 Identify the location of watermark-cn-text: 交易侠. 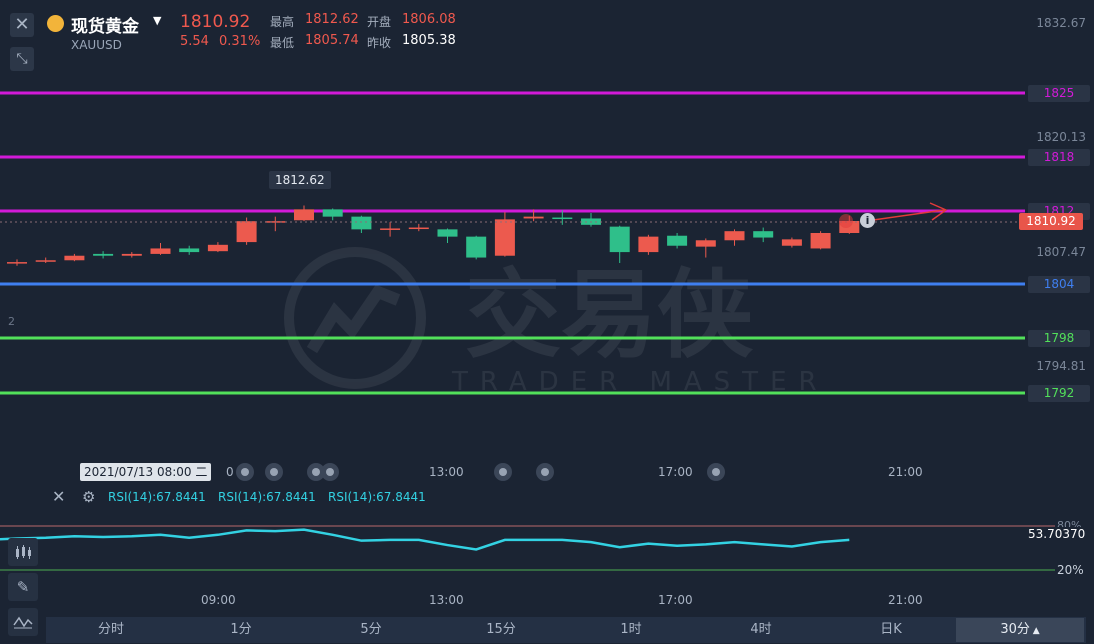
(609, 315).